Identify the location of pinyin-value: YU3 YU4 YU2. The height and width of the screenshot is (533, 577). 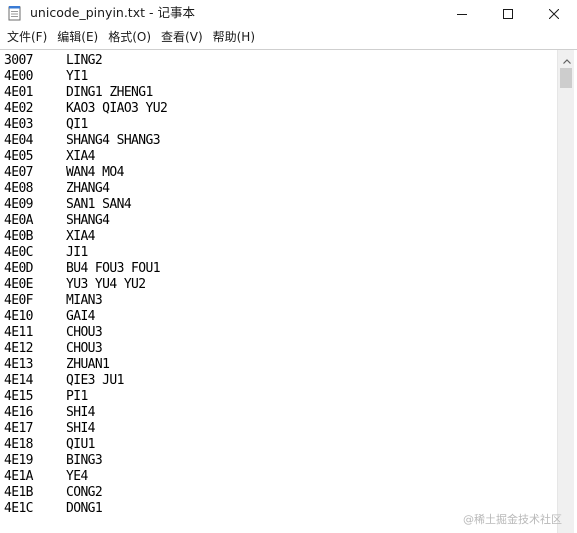
(106, 284).